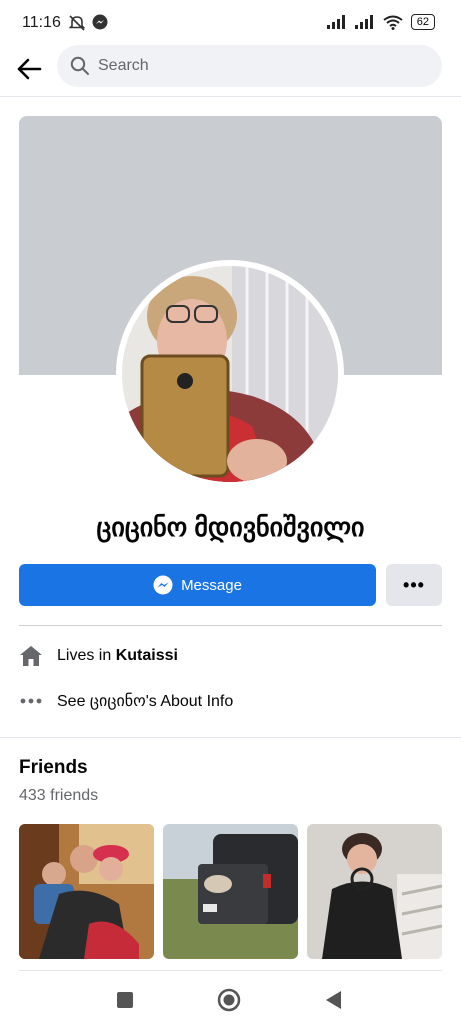 This screenshot has height=1024, width=461. I want to click on more-icon: •••, so click(414, 584).